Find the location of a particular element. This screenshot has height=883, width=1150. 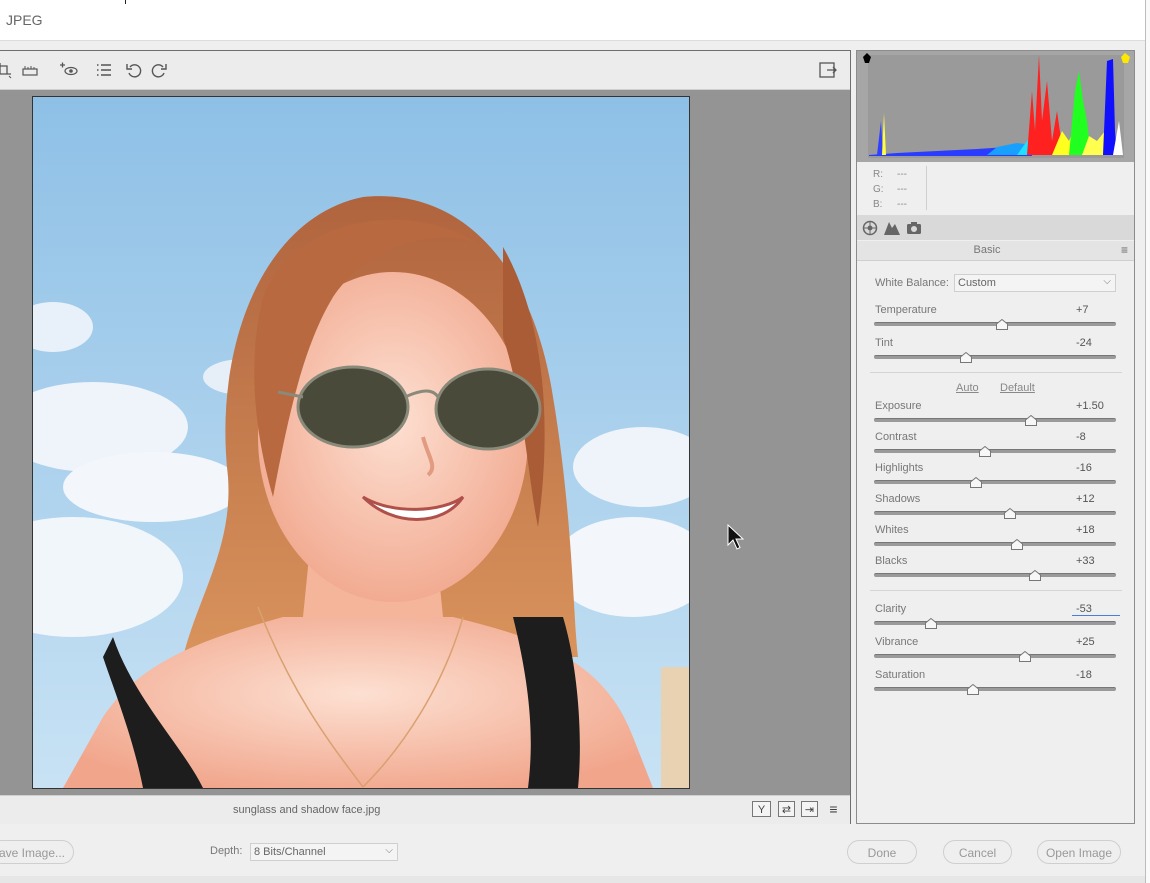

before-after-icon: Y is located at coordinates (761, 809).